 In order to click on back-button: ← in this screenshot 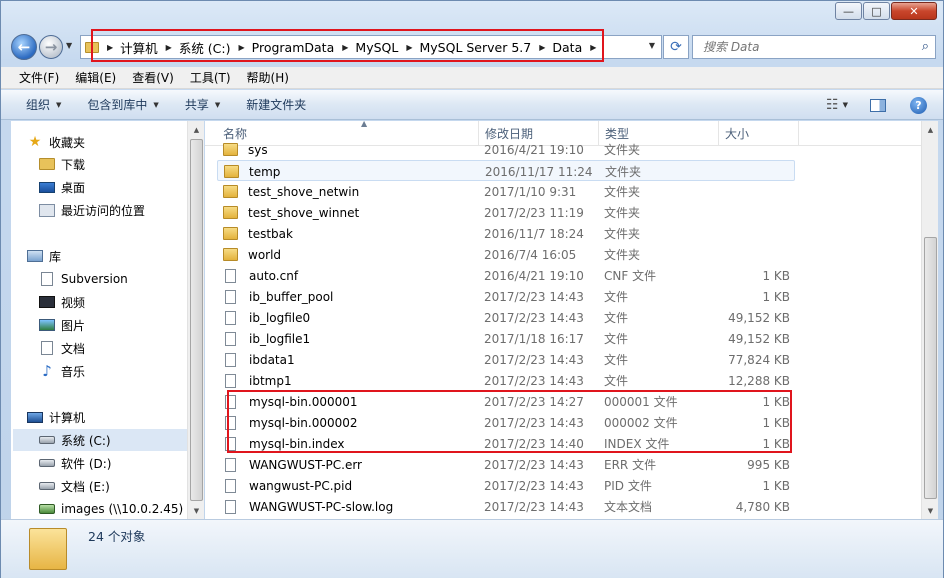, I will do `click(24, 47)`.